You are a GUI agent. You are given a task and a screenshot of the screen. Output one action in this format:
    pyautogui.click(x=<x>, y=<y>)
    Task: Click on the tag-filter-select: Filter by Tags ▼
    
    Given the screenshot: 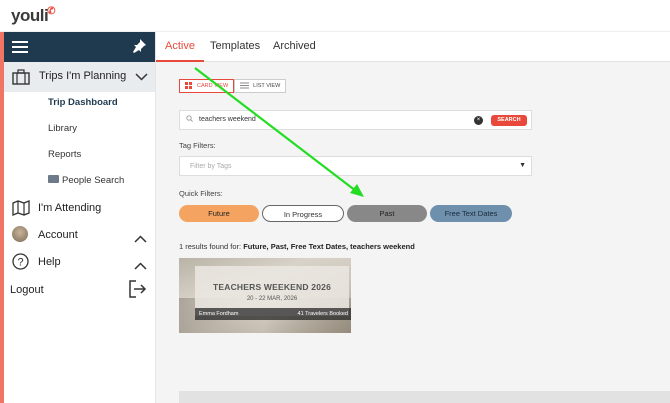 What is the action you would take?
    pyautogui.click(x=355, y=166)
    